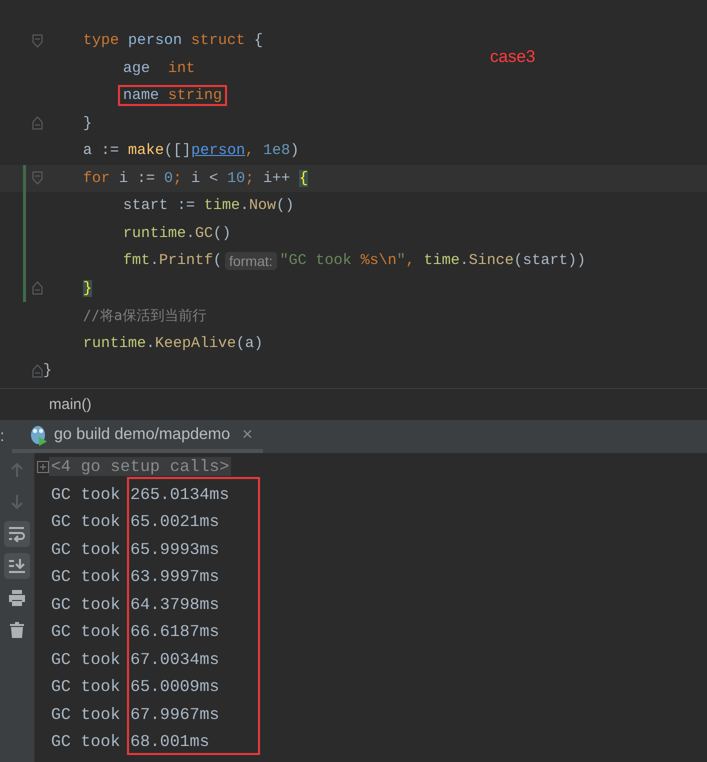 Image resolution: width=707 pixels, height=762 pixels. What do you see at coordinates (276, 151) in the screenshot?
I see `number-literal: 1e8` at bounding box center [276, 151].